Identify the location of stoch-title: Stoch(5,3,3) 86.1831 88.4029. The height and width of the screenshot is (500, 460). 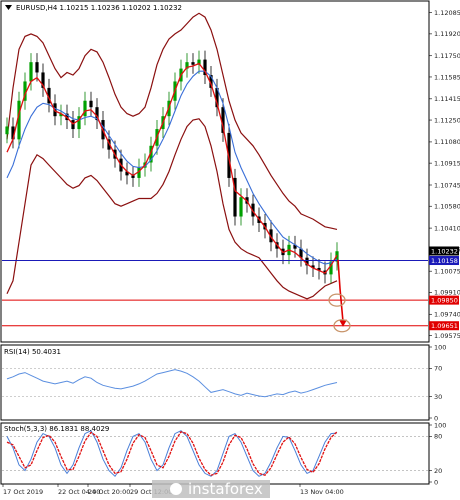
(56, 429).